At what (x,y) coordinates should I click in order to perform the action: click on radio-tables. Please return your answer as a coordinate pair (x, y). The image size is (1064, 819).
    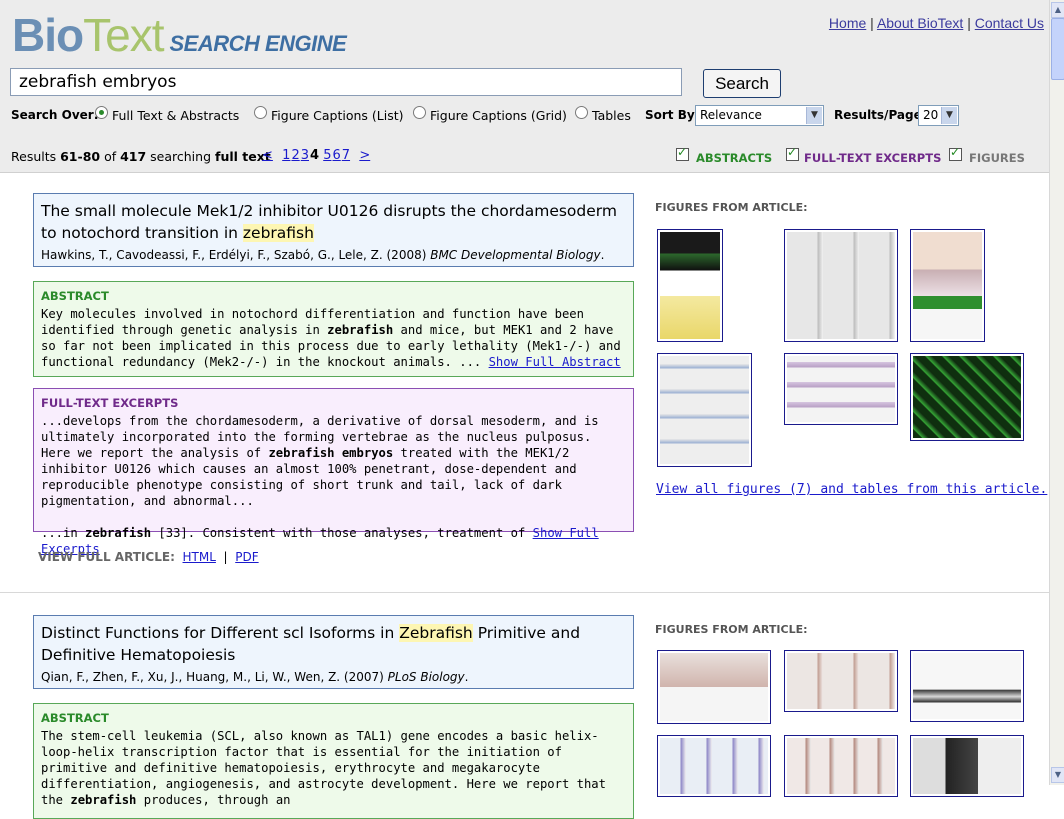
    Looking at the image, I should click on (581, 112).